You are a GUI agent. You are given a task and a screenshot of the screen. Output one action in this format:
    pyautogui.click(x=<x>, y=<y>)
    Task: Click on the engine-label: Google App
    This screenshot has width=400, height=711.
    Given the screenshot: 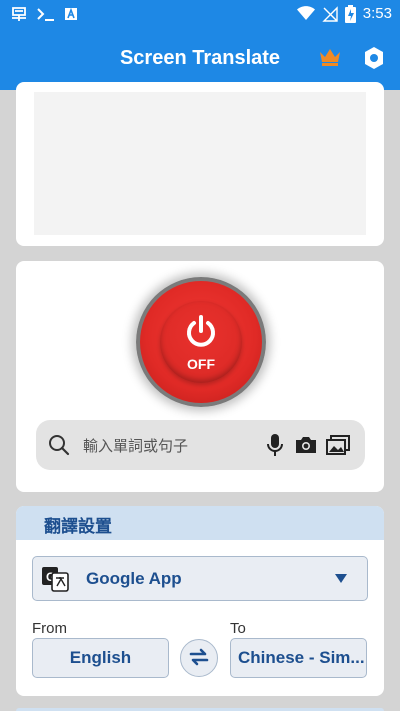 What is the action you would take?
    pyautogui.click(x=134, y=578)
    